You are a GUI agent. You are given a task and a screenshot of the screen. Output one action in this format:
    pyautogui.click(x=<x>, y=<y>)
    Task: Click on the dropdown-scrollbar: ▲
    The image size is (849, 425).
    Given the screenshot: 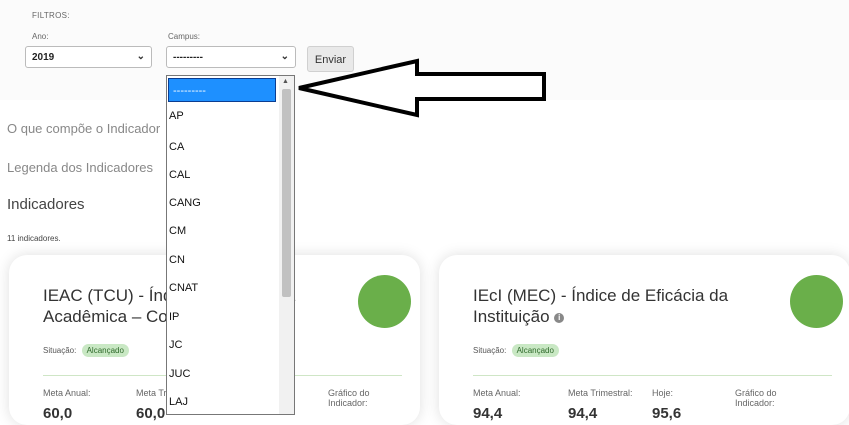 What is the action you would take?
    pyautogui.click(x=286, y=245)
    